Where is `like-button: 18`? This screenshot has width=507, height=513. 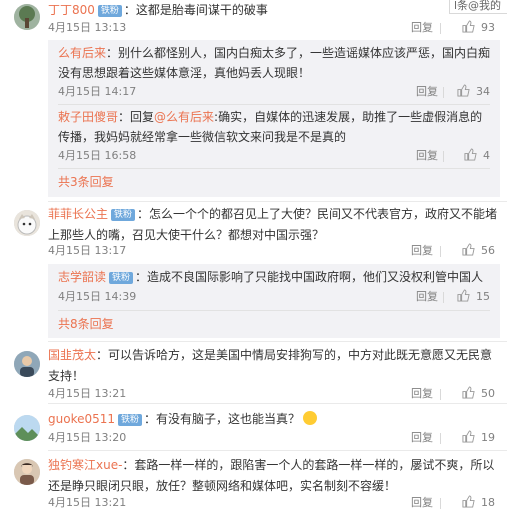
like-button: 18 is located at coordinates (472, 503).